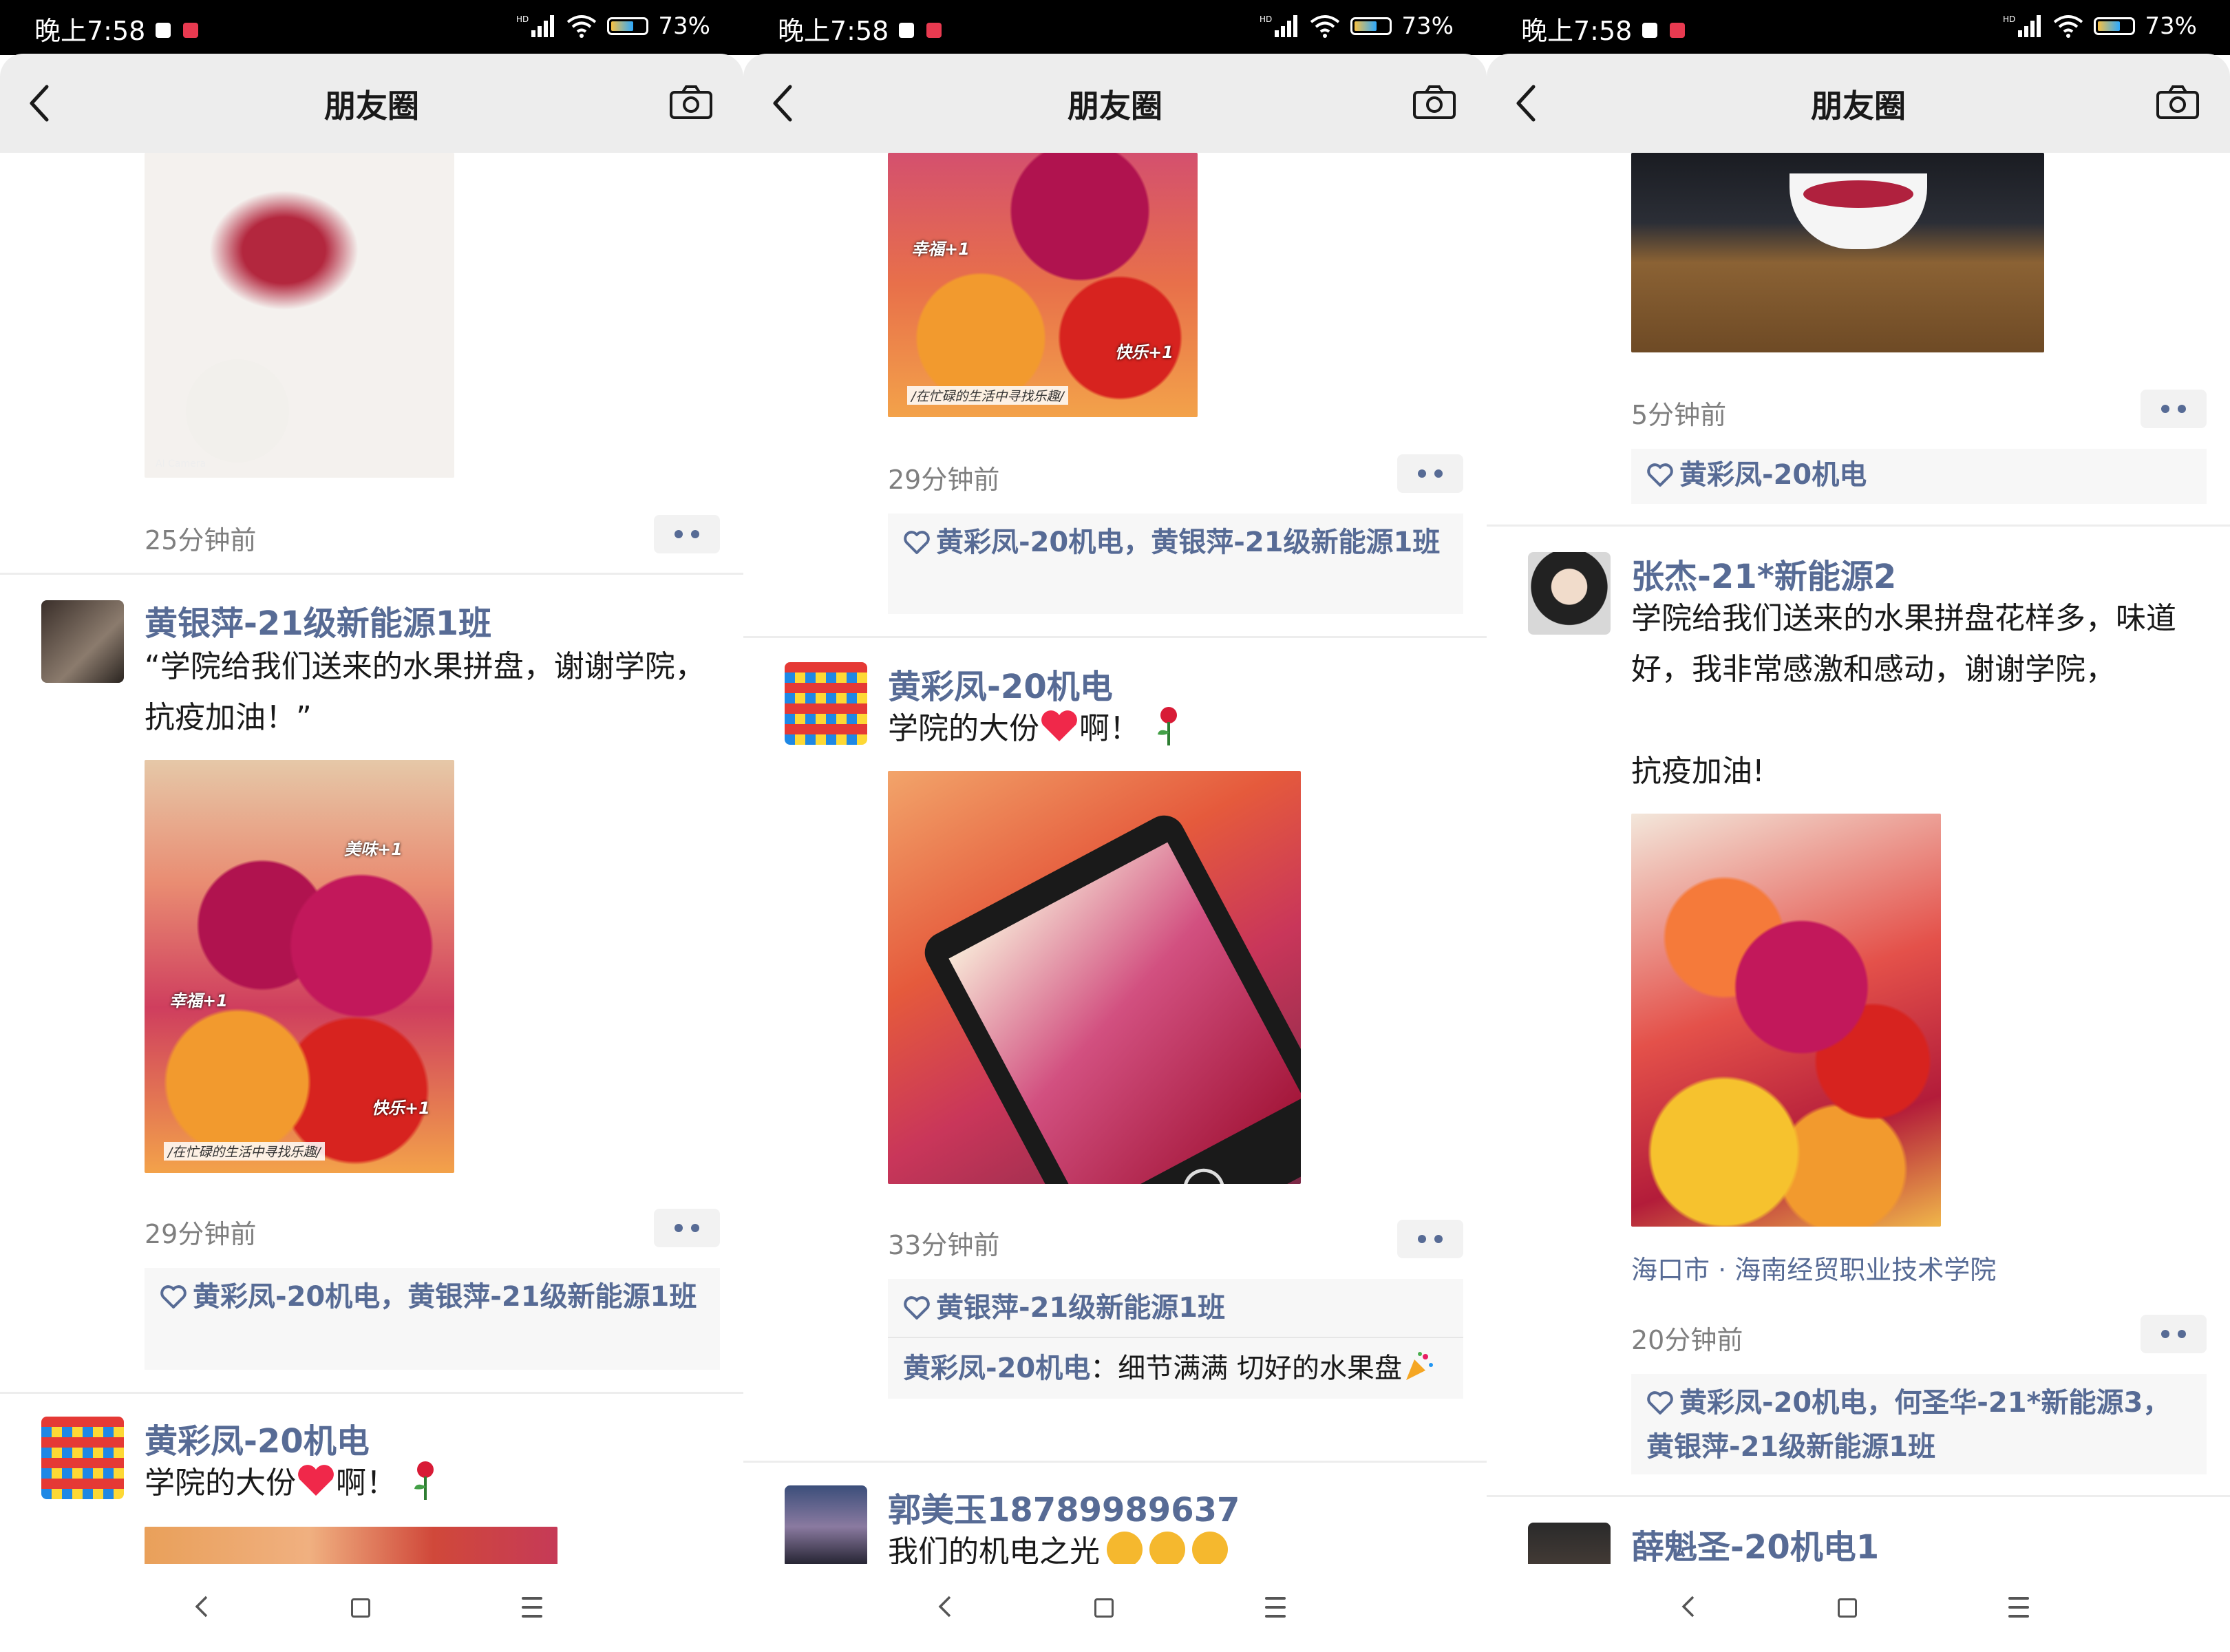  I want to click on status-time: 晚上7:58, so click(90, 31).